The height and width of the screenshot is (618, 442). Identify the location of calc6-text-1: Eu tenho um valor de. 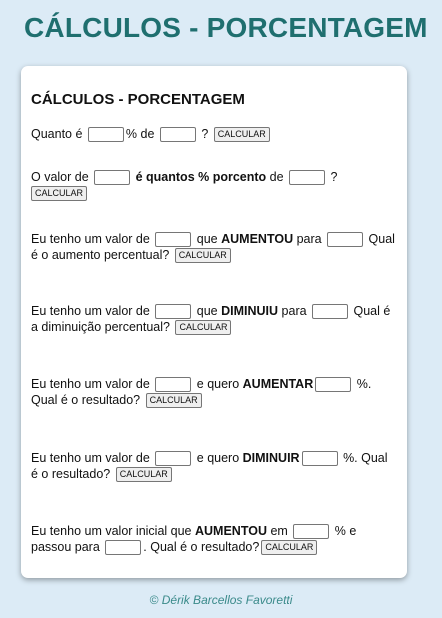
(92, 458).